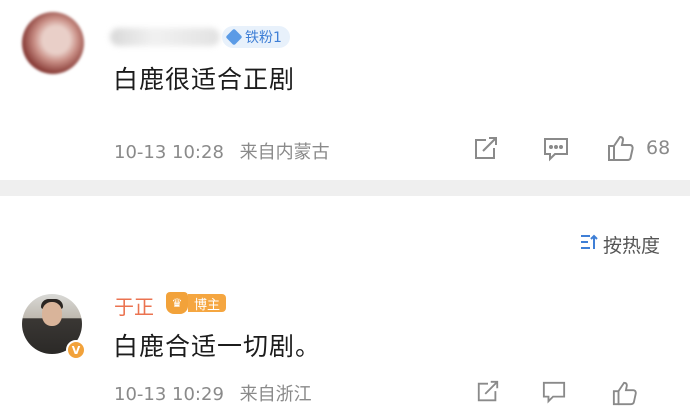 Image resolution: width=690 pixels, height=420 pixels. I want to click on like-count: 68, so click(658, 148).